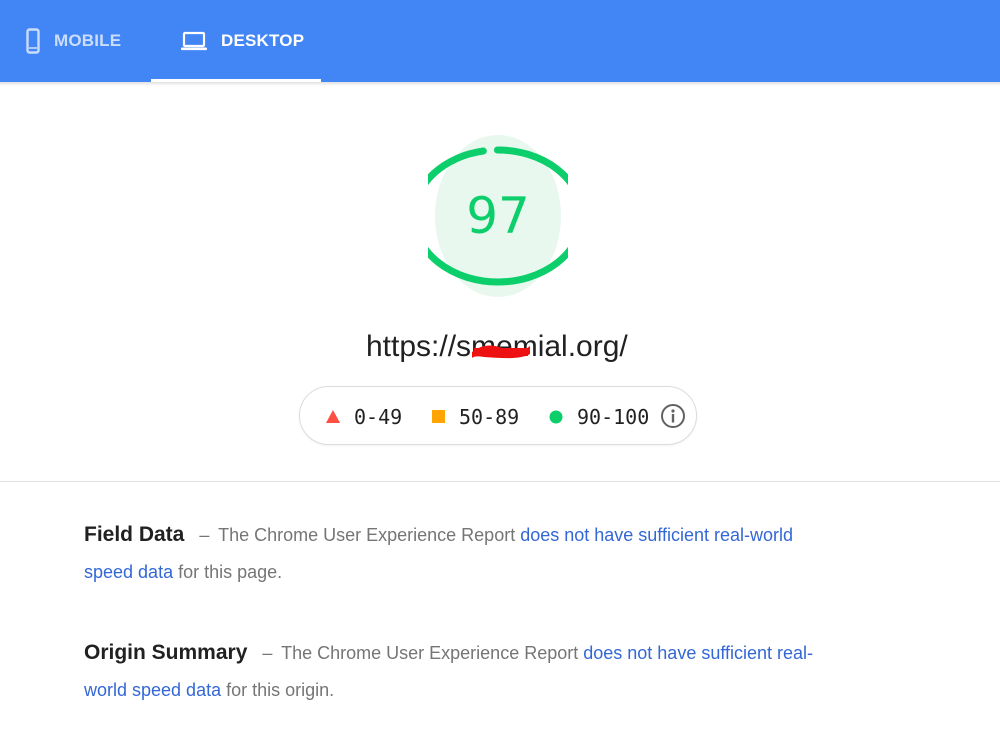 Image resolution: width=1000 pixels, height=750 pixels. I want to click on legend-item-pass: 90-100, so click(599, 416).